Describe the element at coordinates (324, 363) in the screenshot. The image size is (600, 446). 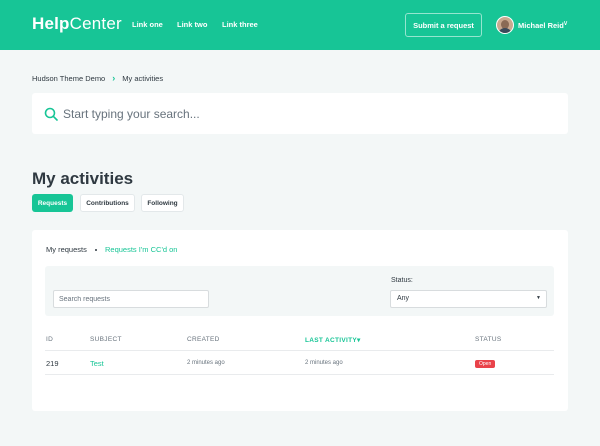
I see `request-last-activity: 2 minutes ago` at that location.